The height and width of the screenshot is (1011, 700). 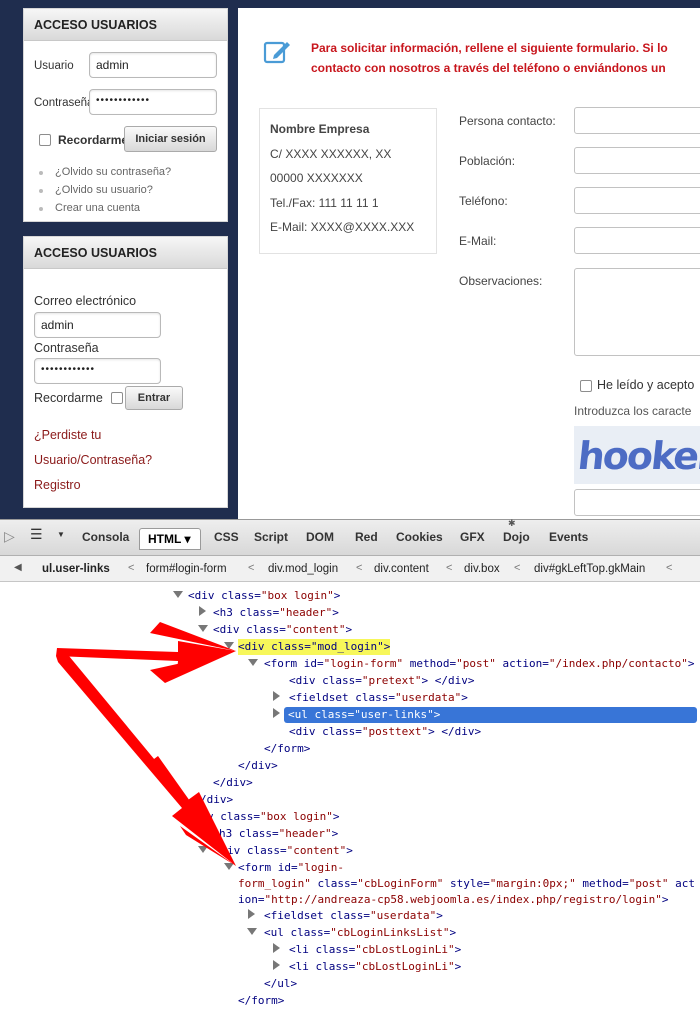 I want to click on password-input: ••••••••••••, so click(x=153, y=102).